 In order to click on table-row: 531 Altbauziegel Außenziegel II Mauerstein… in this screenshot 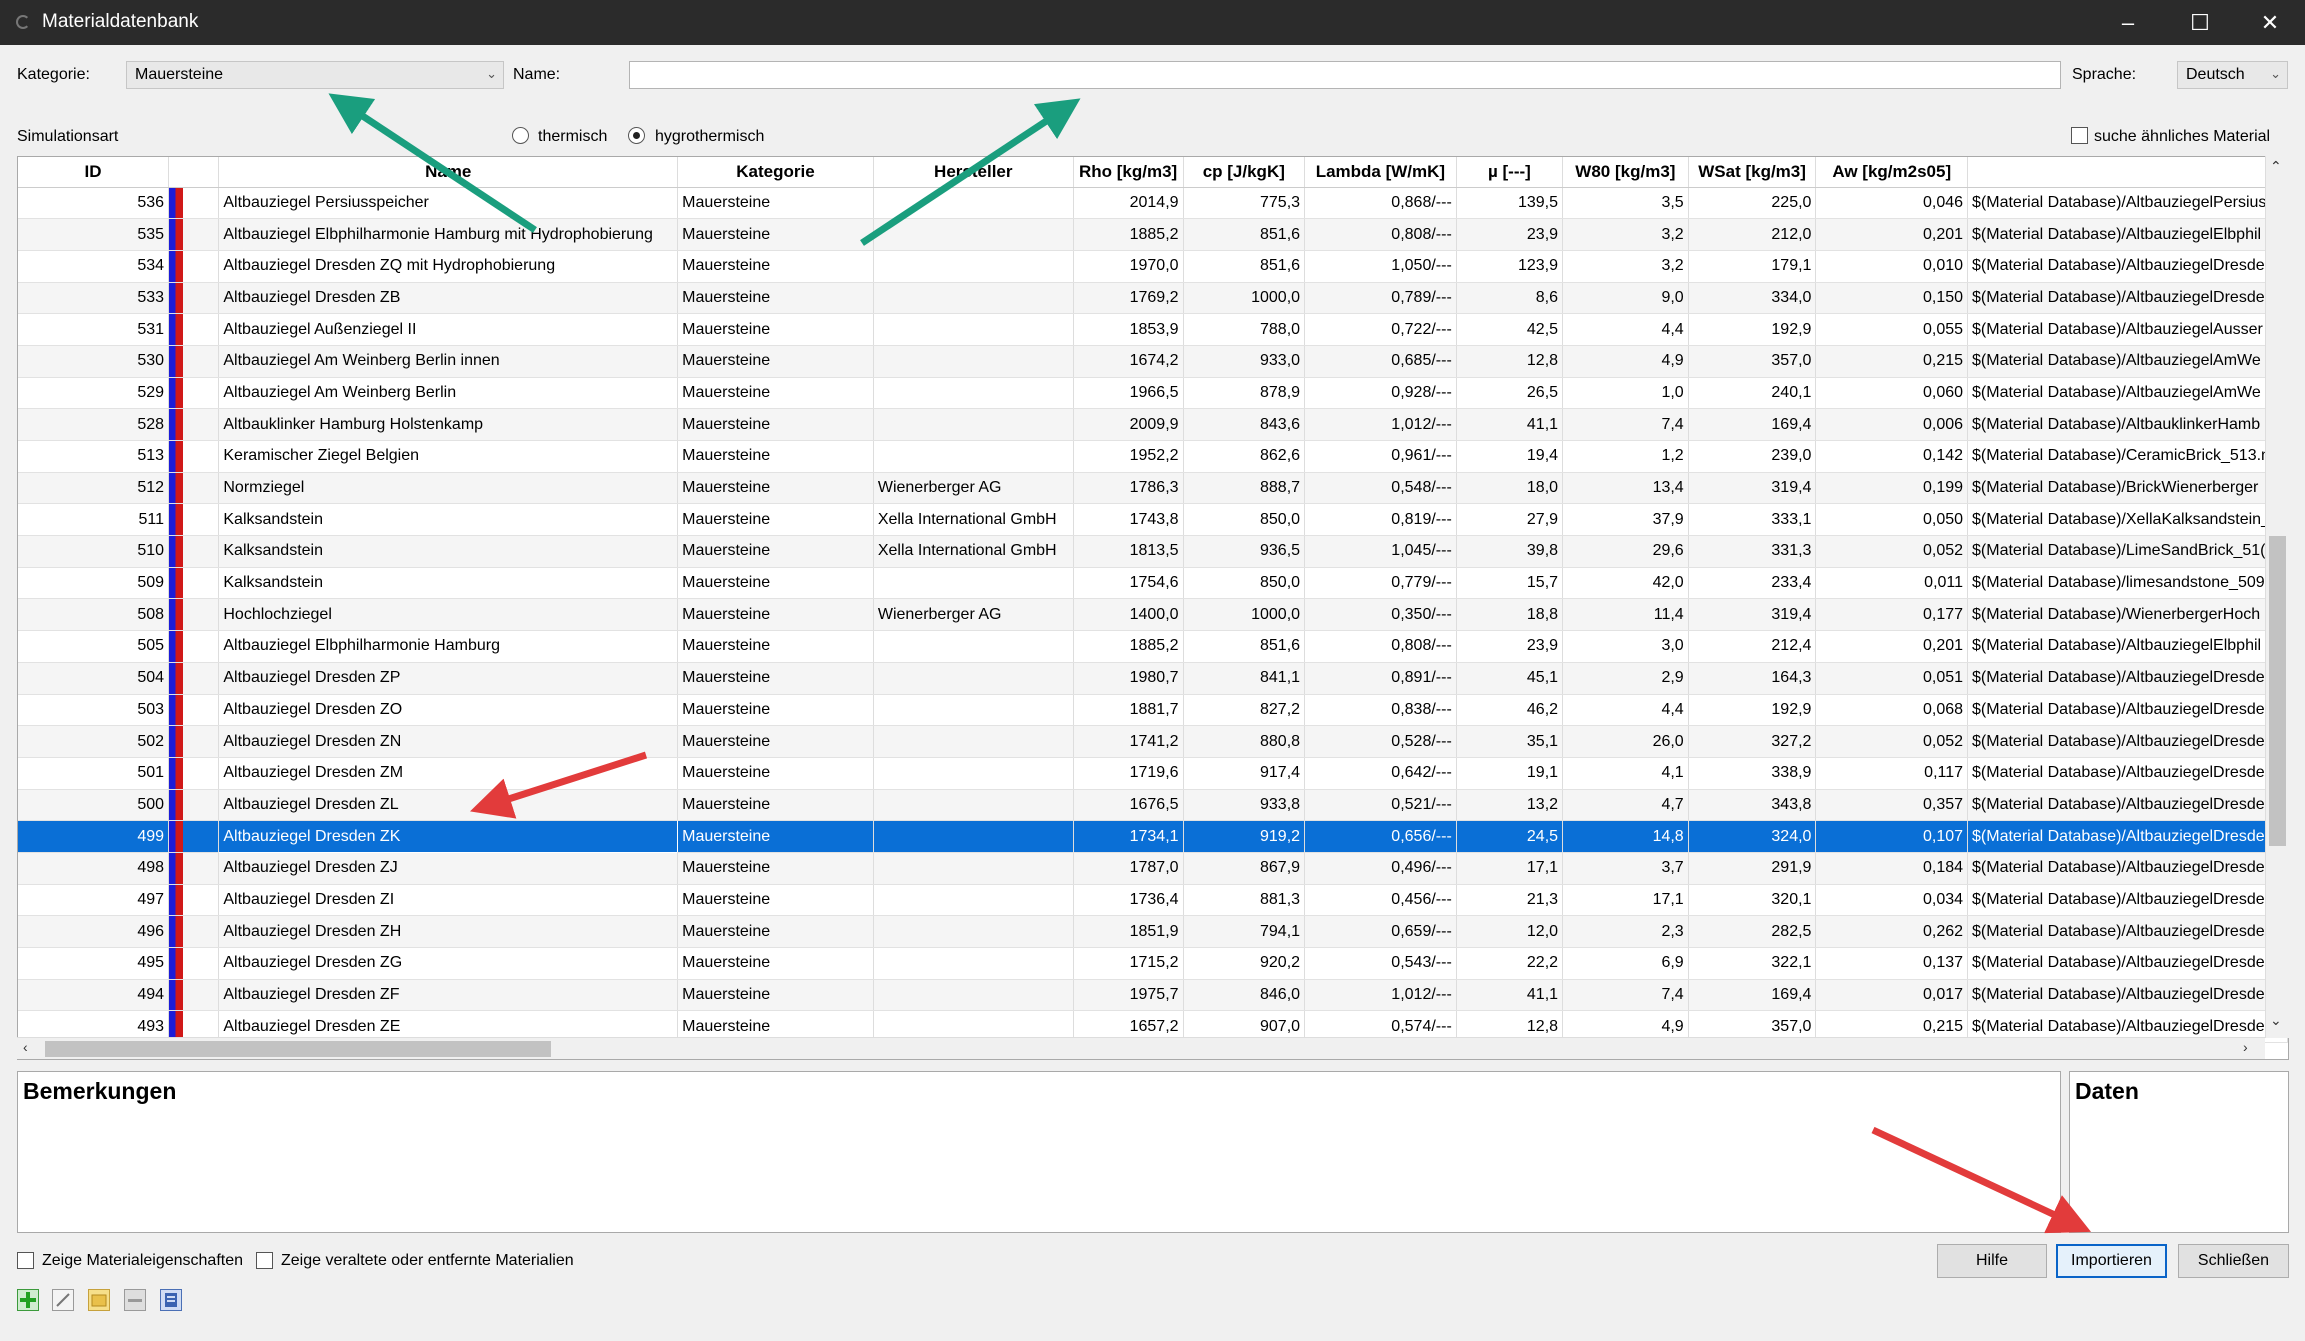, I will do `click(1153, 329)`.